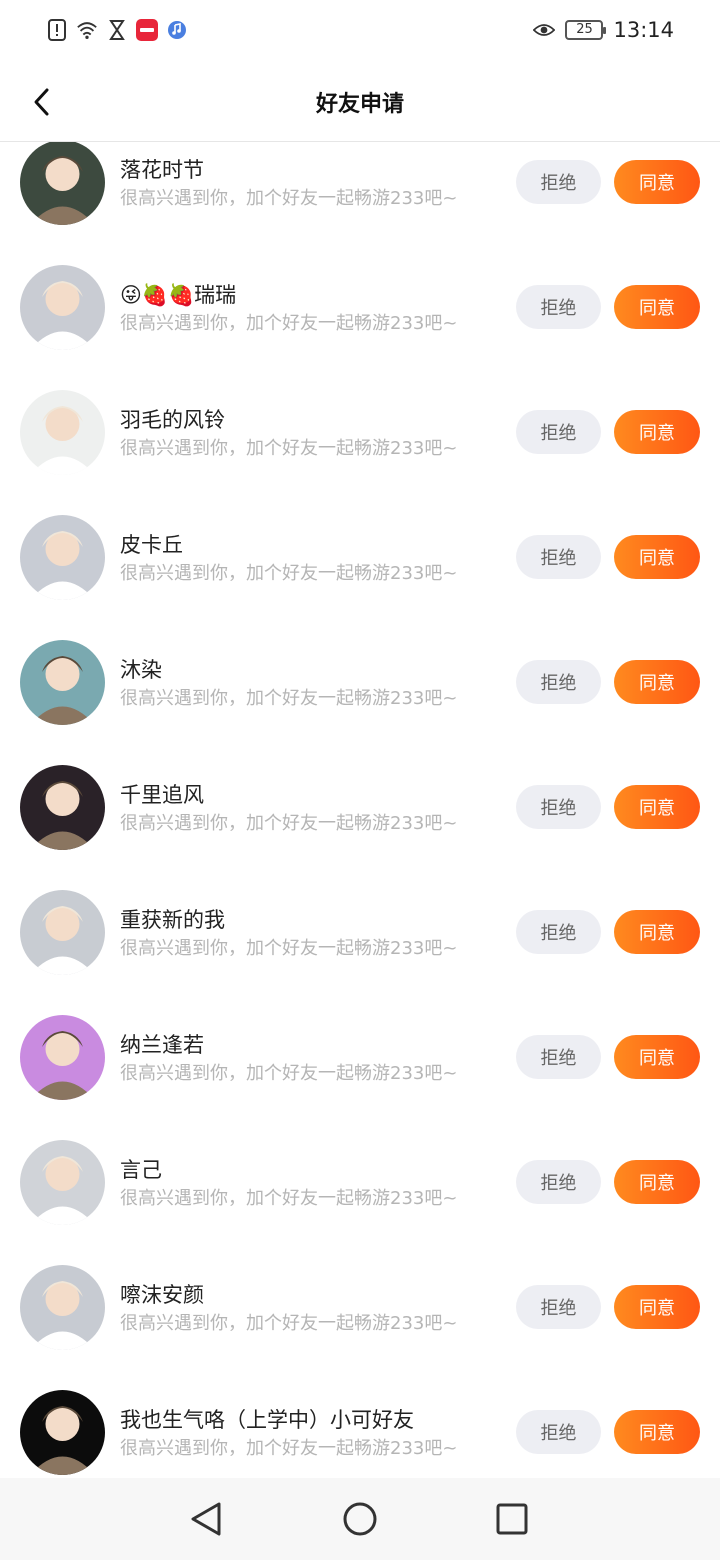 The image size is (720, 1560). Describe the element at coordinates (359, 104) in the screenshot. I see `page-title: 好友申请` at that location.